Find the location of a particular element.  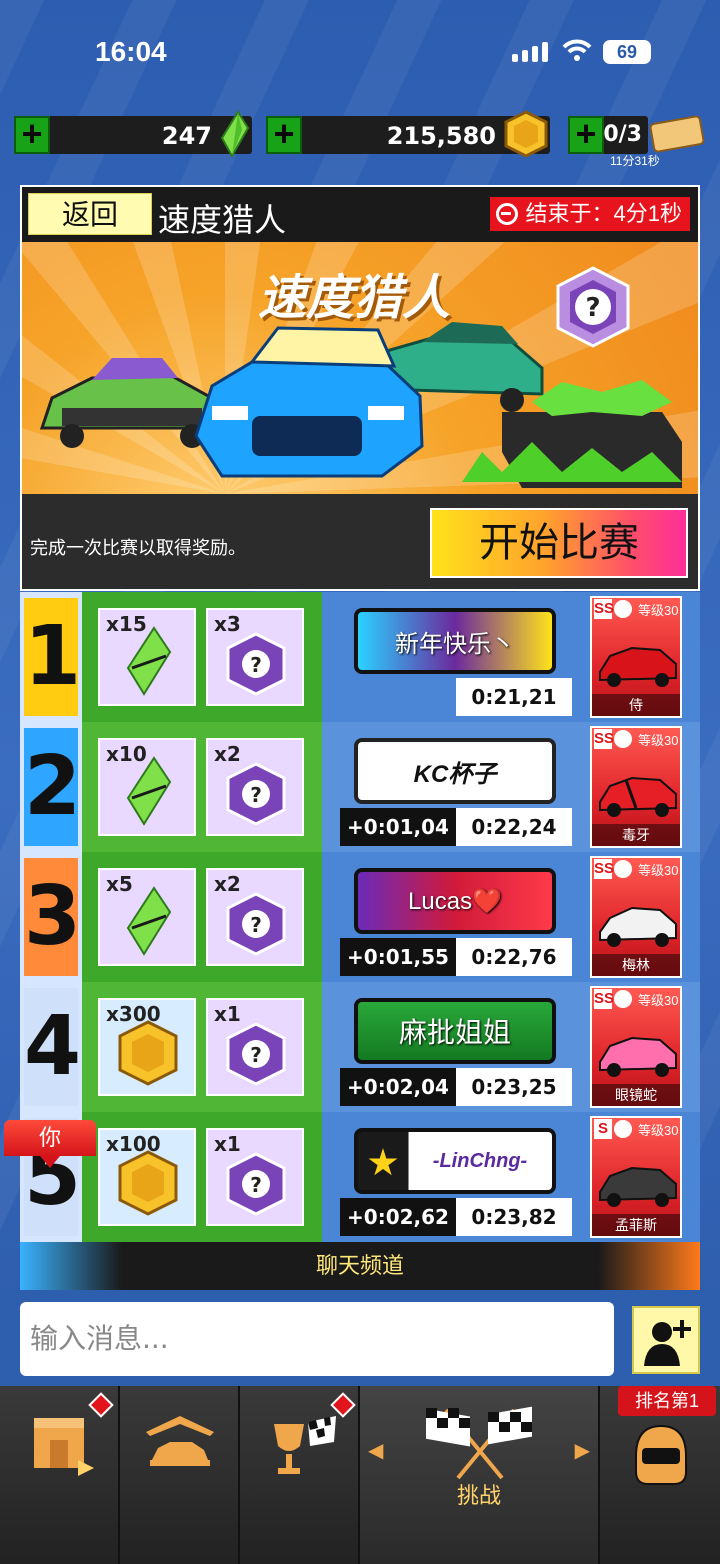

gems-counter: + 247 is located at coordinates (133, 134).